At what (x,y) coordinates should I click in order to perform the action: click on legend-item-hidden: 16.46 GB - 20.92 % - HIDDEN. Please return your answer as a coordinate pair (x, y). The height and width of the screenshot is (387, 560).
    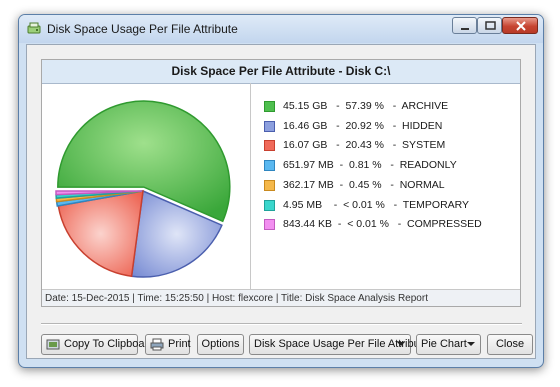
    Looking at the image, I should click on (389, 127).